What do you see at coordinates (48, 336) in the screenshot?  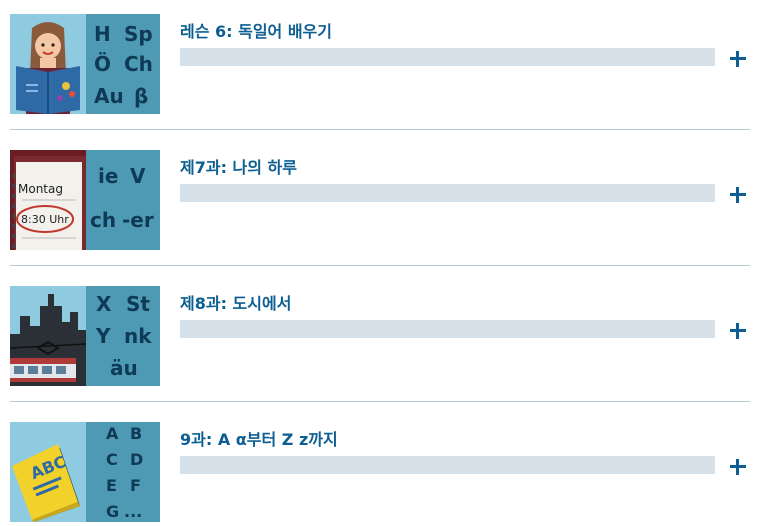 I see `city-tram-icon` at bounding box center [48, 336].